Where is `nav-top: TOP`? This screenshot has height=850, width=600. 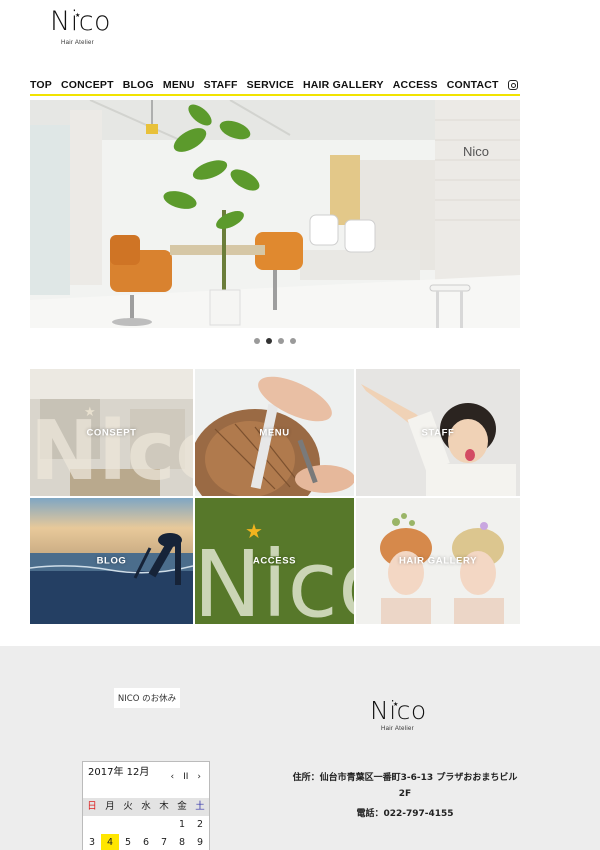 nav-top: TOP is located at coordinates (41, 85).